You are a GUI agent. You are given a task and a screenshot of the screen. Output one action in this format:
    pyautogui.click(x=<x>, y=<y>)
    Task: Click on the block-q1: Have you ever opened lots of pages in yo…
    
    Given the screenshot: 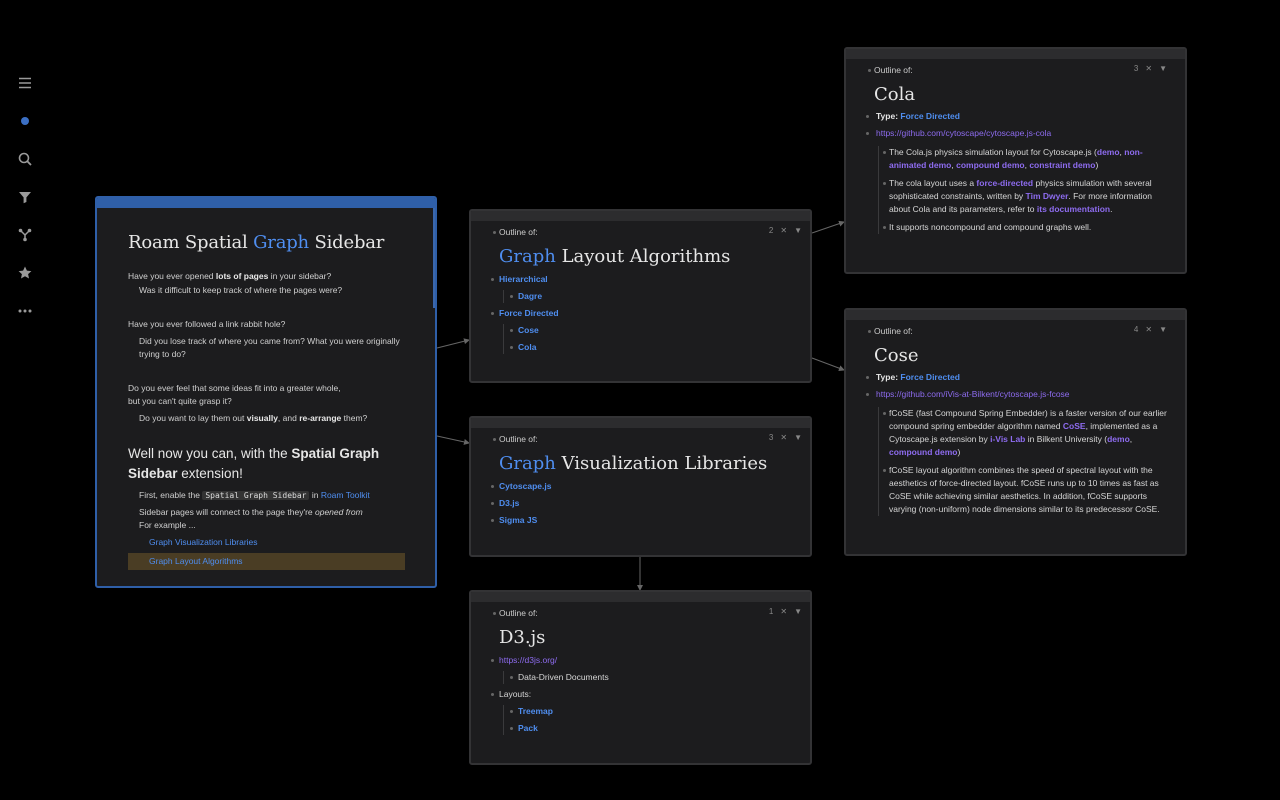 What is the action you would take?
    pyautogui.click(x=266, y=276)
    